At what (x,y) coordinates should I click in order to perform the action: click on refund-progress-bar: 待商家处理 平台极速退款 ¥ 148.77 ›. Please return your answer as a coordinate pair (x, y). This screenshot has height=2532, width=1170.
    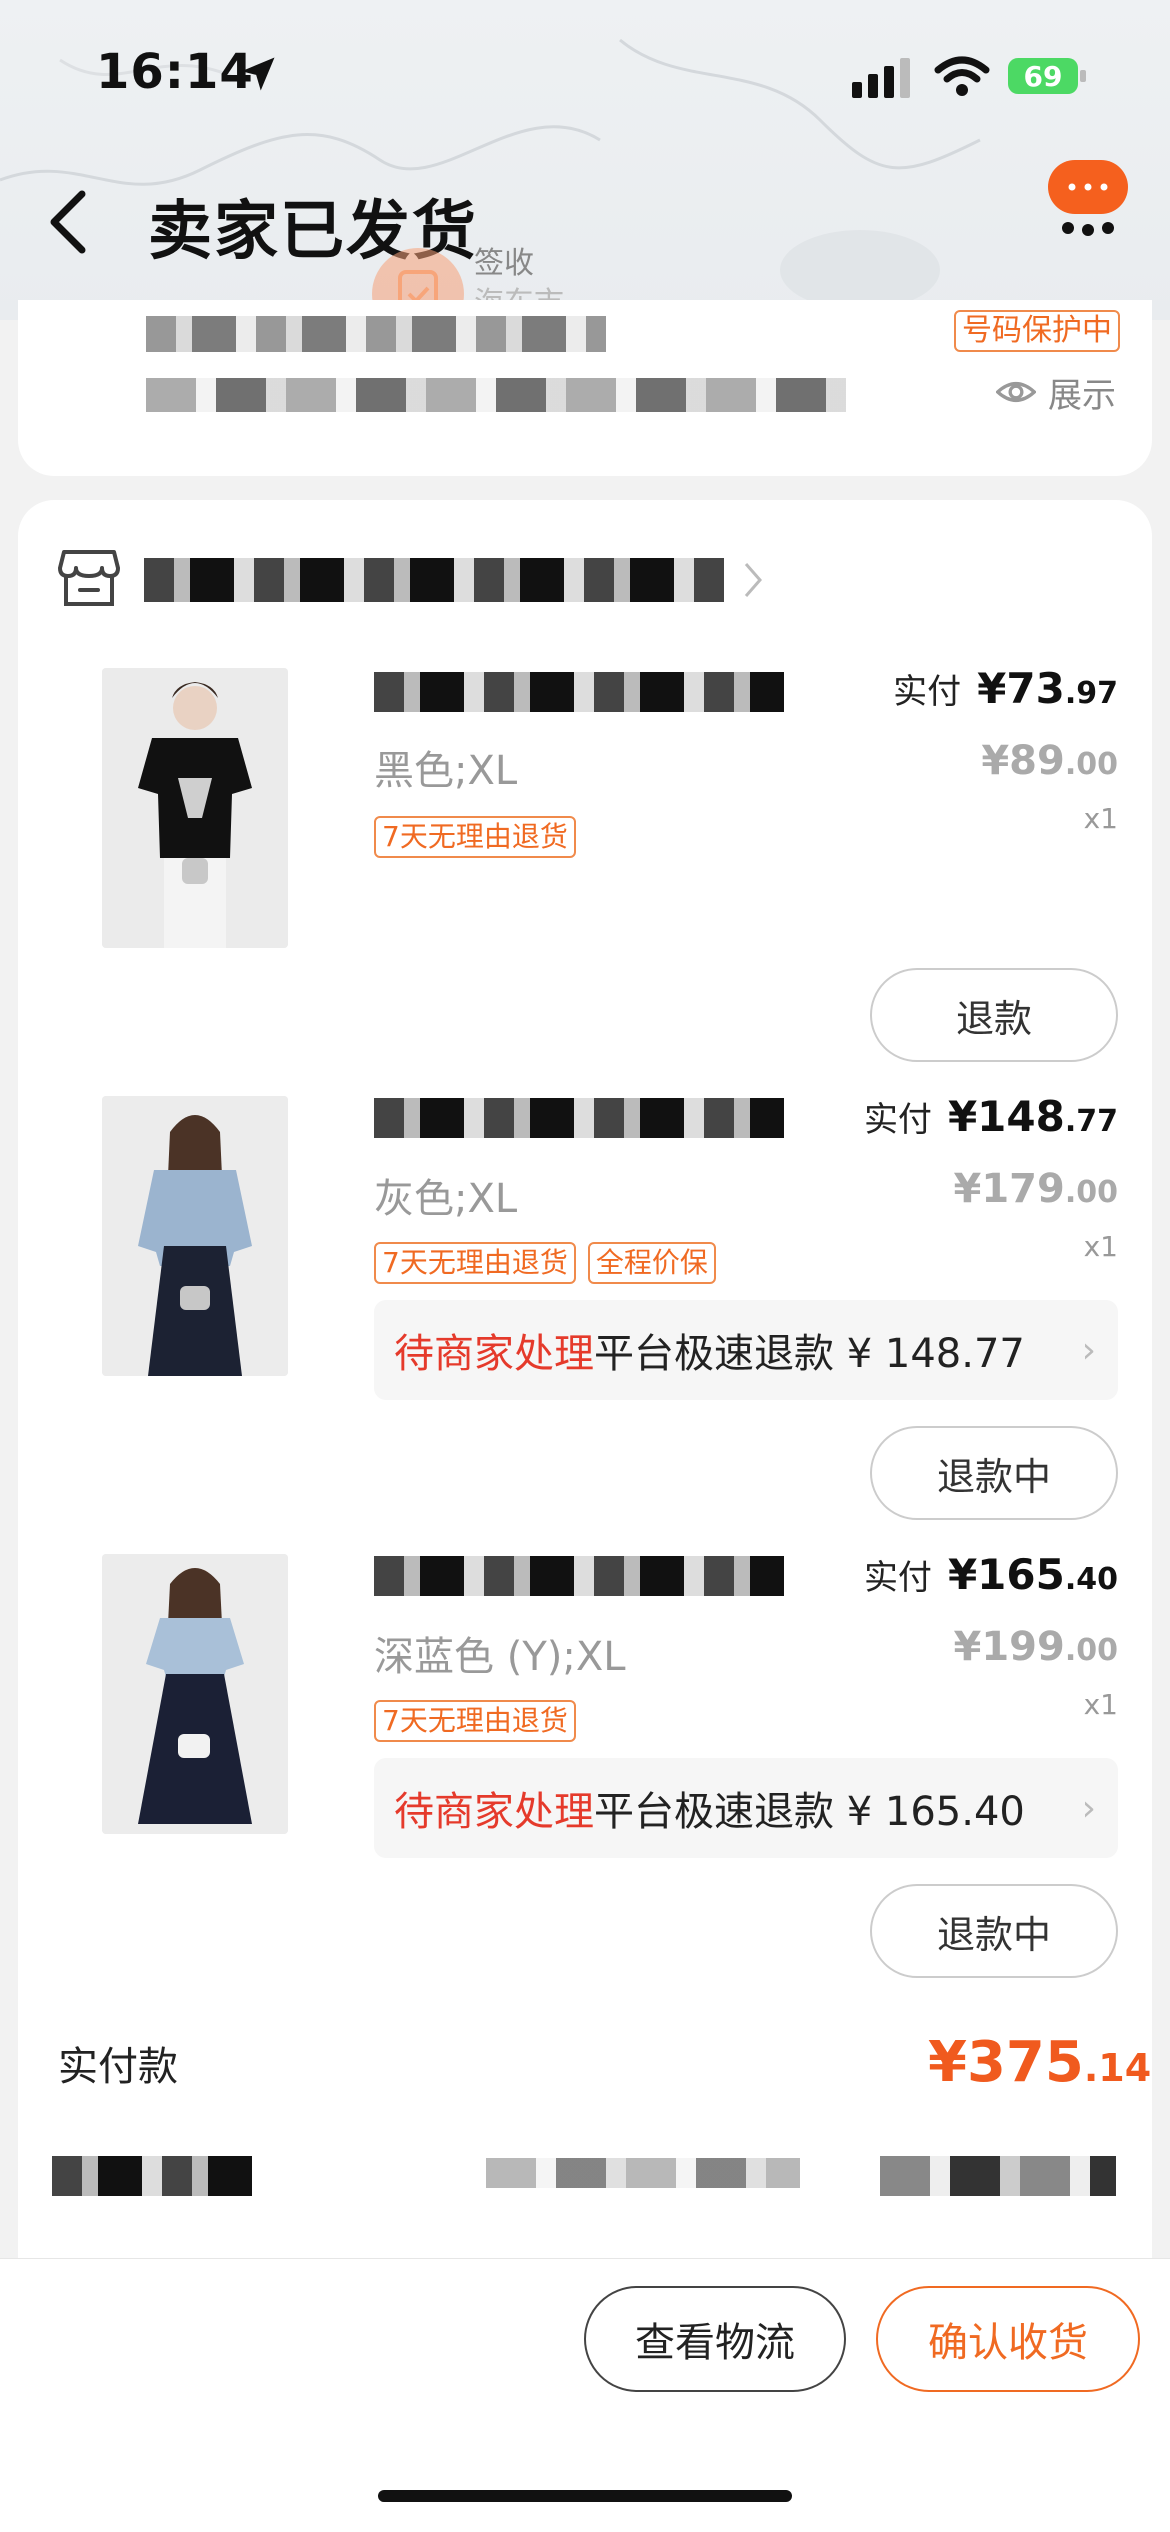
    Looking at the image, I should click on (746, 1350).